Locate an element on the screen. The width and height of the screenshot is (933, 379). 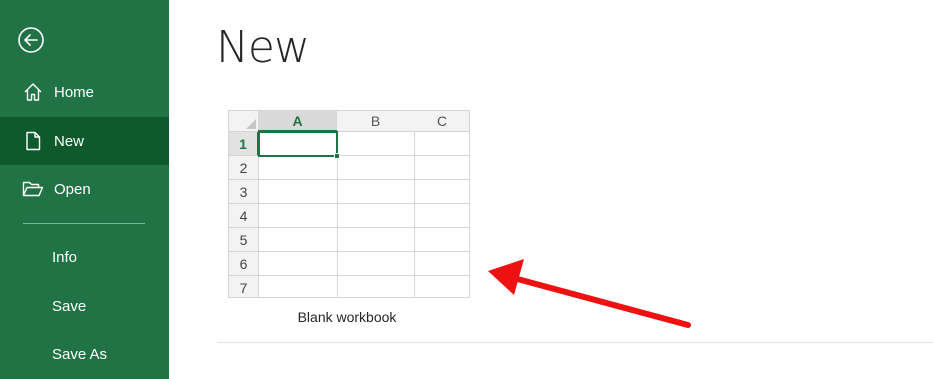
nav-item-label: Save As is located at coordinates (80, 354).